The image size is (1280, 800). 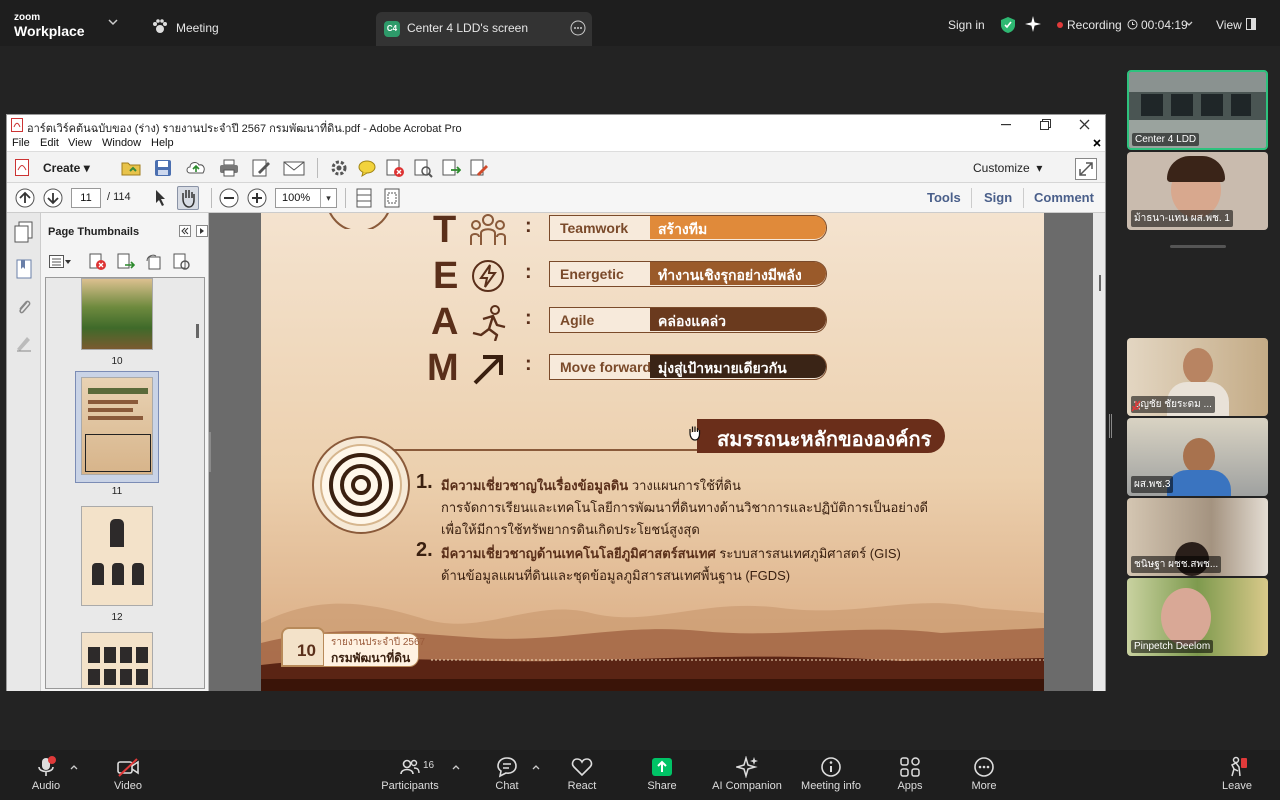 I want to click on zoom-in-icon, so click(x=257, y=198).